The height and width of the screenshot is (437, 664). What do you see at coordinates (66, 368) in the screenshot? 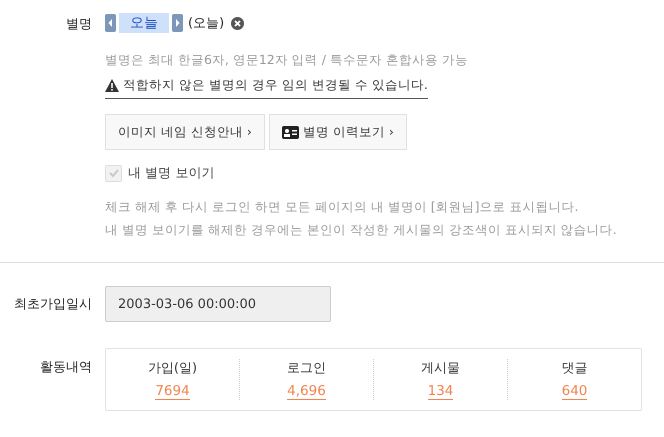
I see `field-label: 활동내역` at bounding box center [66, 368].